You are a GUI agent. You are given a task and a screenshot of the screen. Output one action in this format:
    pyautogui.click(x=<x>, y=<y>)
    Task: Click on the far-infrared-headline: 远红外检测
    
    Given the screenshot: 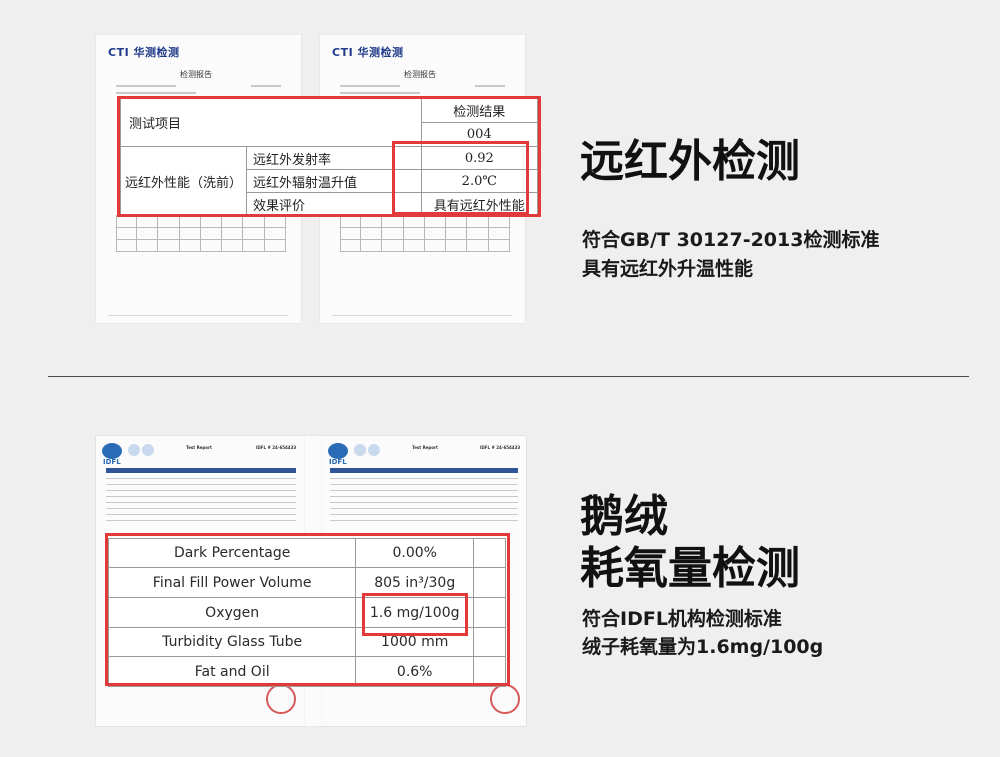 What is the action you would take?
    pyautogui.click(x=690, y=161)
    